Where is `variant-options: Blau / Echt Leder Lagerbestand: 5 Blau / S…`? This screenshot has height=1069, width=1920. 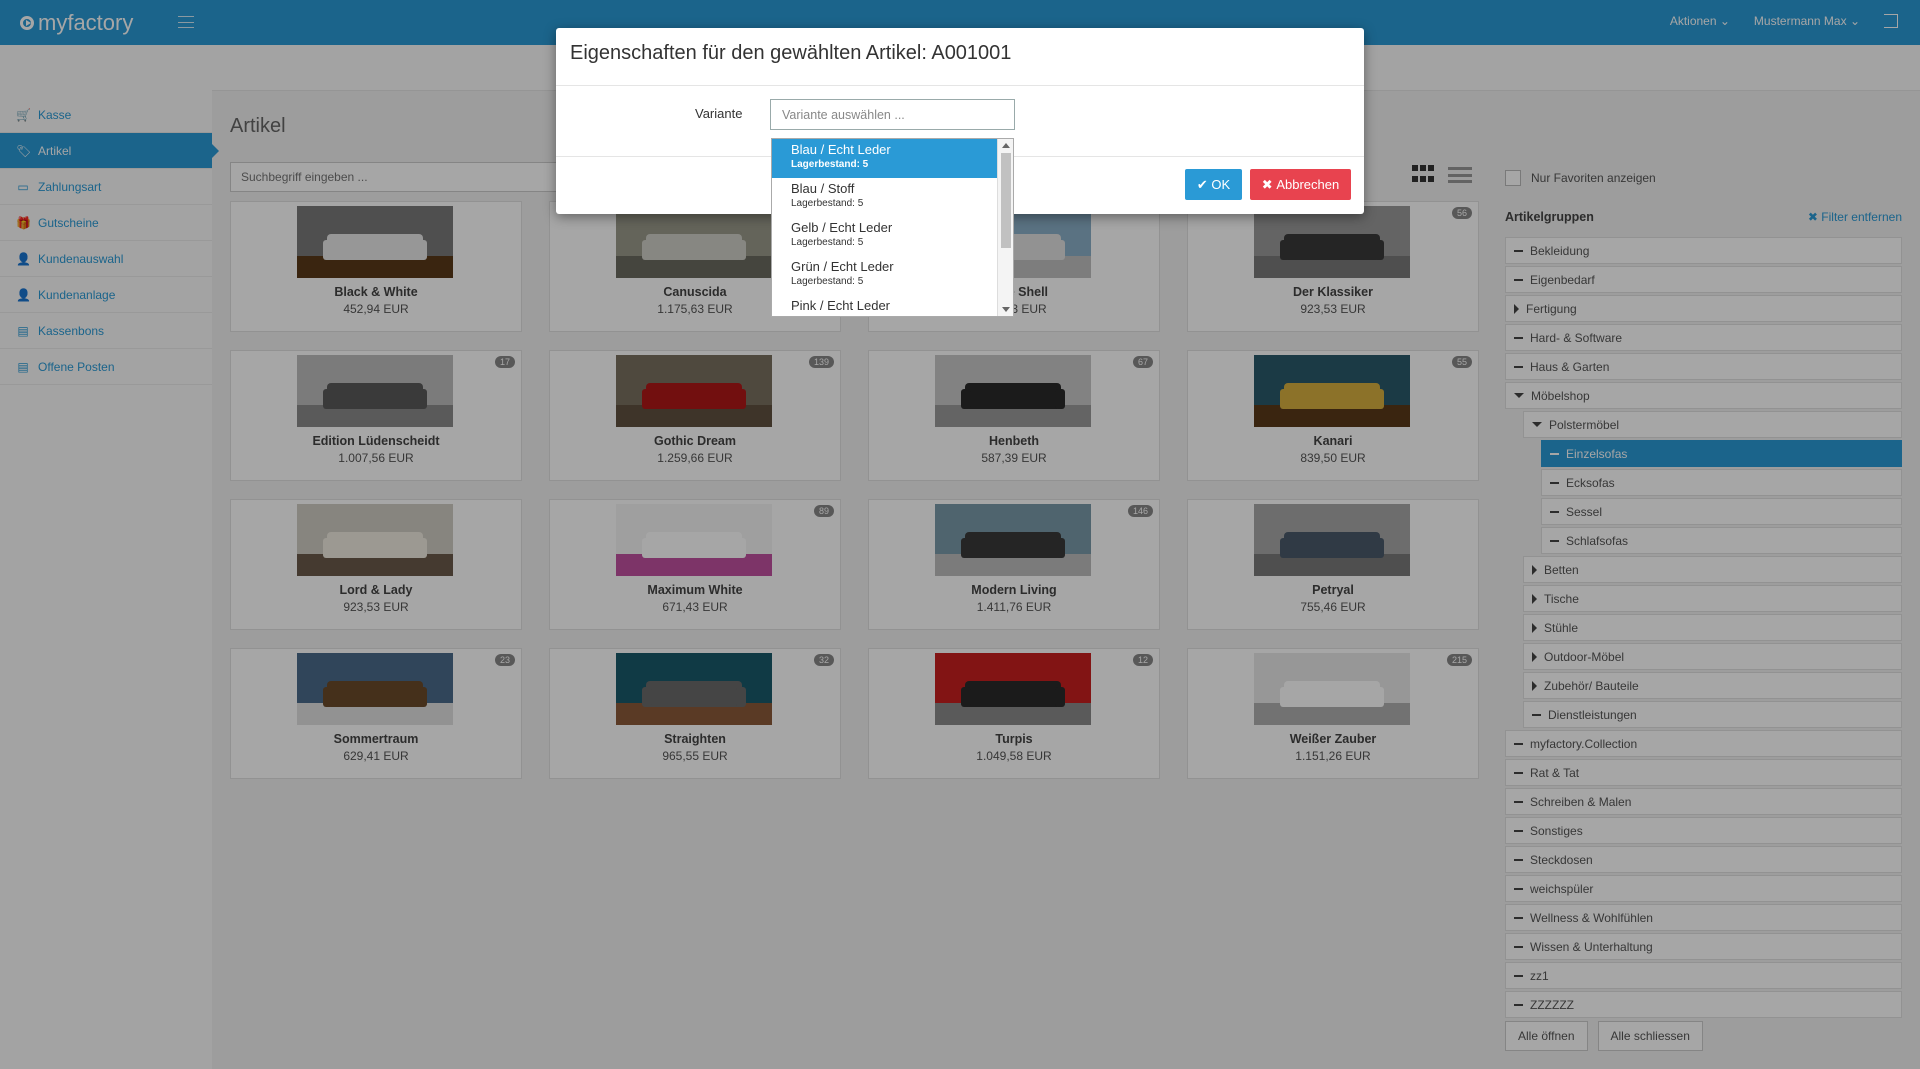 variant-options: Blau / Echt Leder Lagerbestand: 5 Blau / S… is located at coordinates (885, 227).